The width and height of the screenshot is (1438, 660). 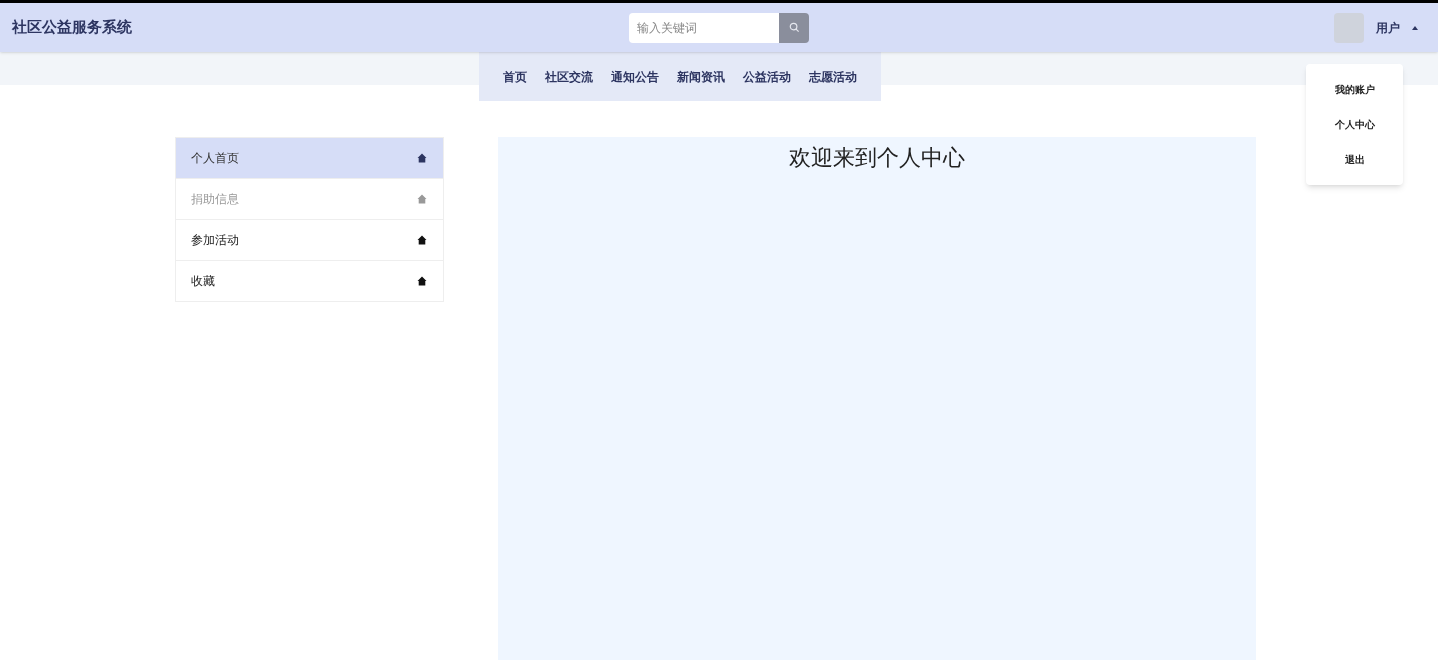 What do you see at coordinates (1415, 27) in the screenshot?
I see `caret-icon` at bounding box center [1415, 27].